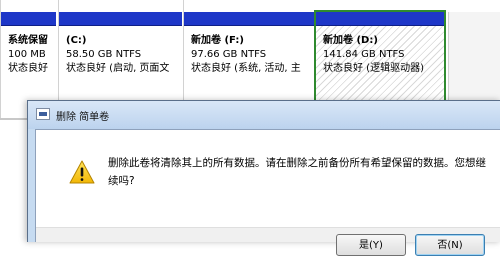 The width and height of the screenshot is (500, 257). What do you see at coordinates (43, 114) in the screenshot?
I see `disk-management-icon` at bounding box center [43, 114].